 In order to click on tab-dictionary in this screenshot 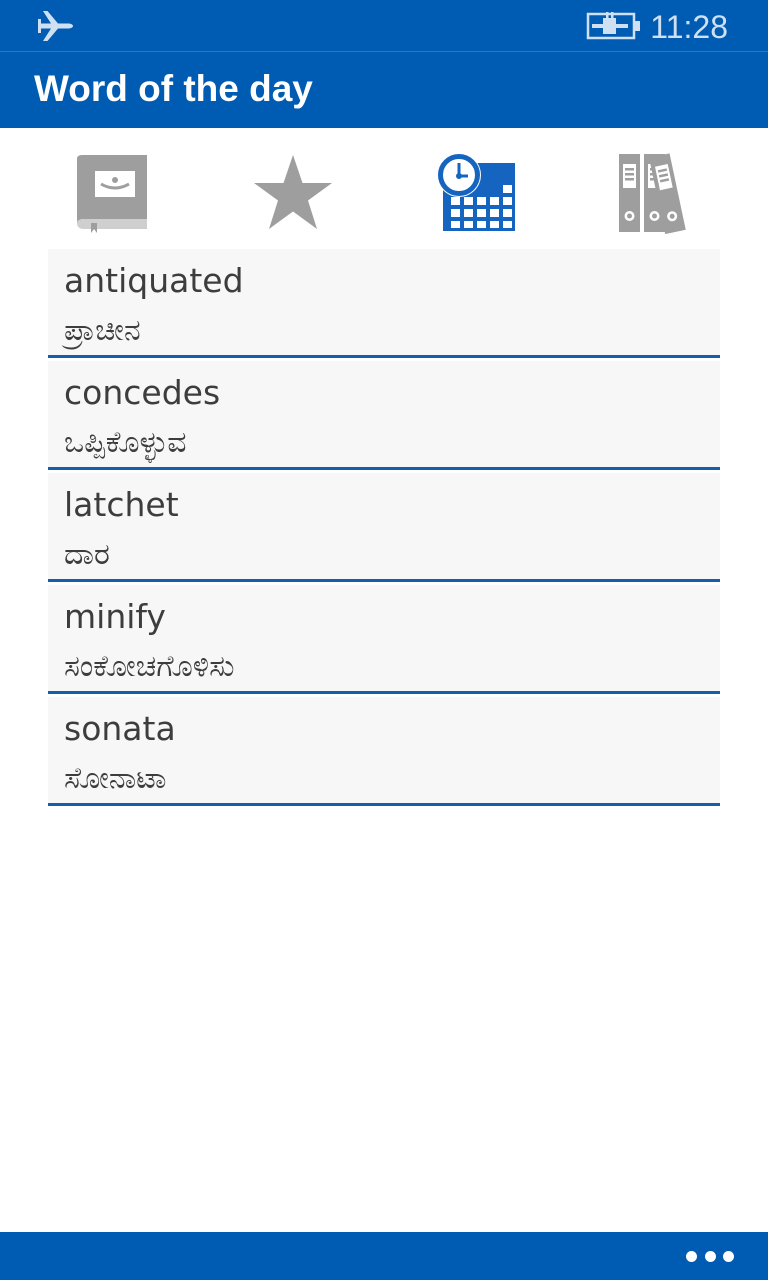, I will do `click(111, 193)`.